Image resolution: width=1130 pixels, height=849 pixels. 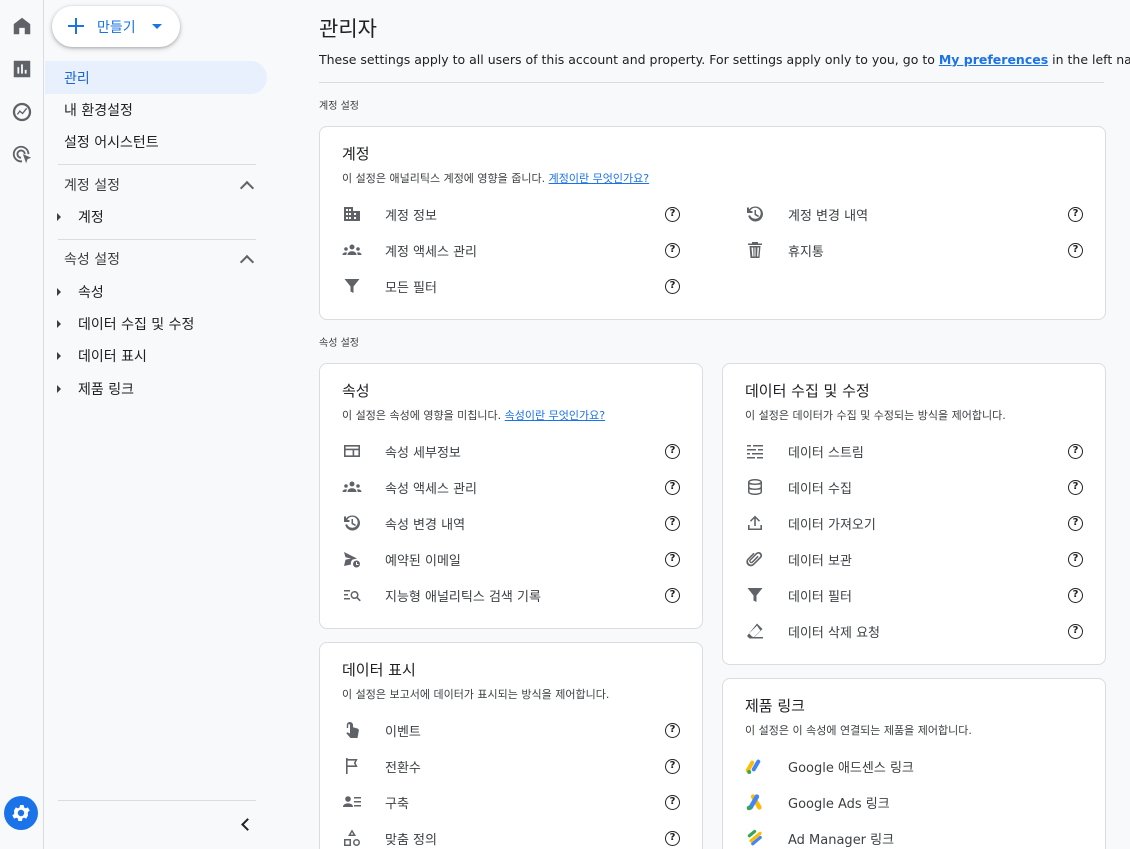 I want to click on reports-button, so click(x=22, y=69).